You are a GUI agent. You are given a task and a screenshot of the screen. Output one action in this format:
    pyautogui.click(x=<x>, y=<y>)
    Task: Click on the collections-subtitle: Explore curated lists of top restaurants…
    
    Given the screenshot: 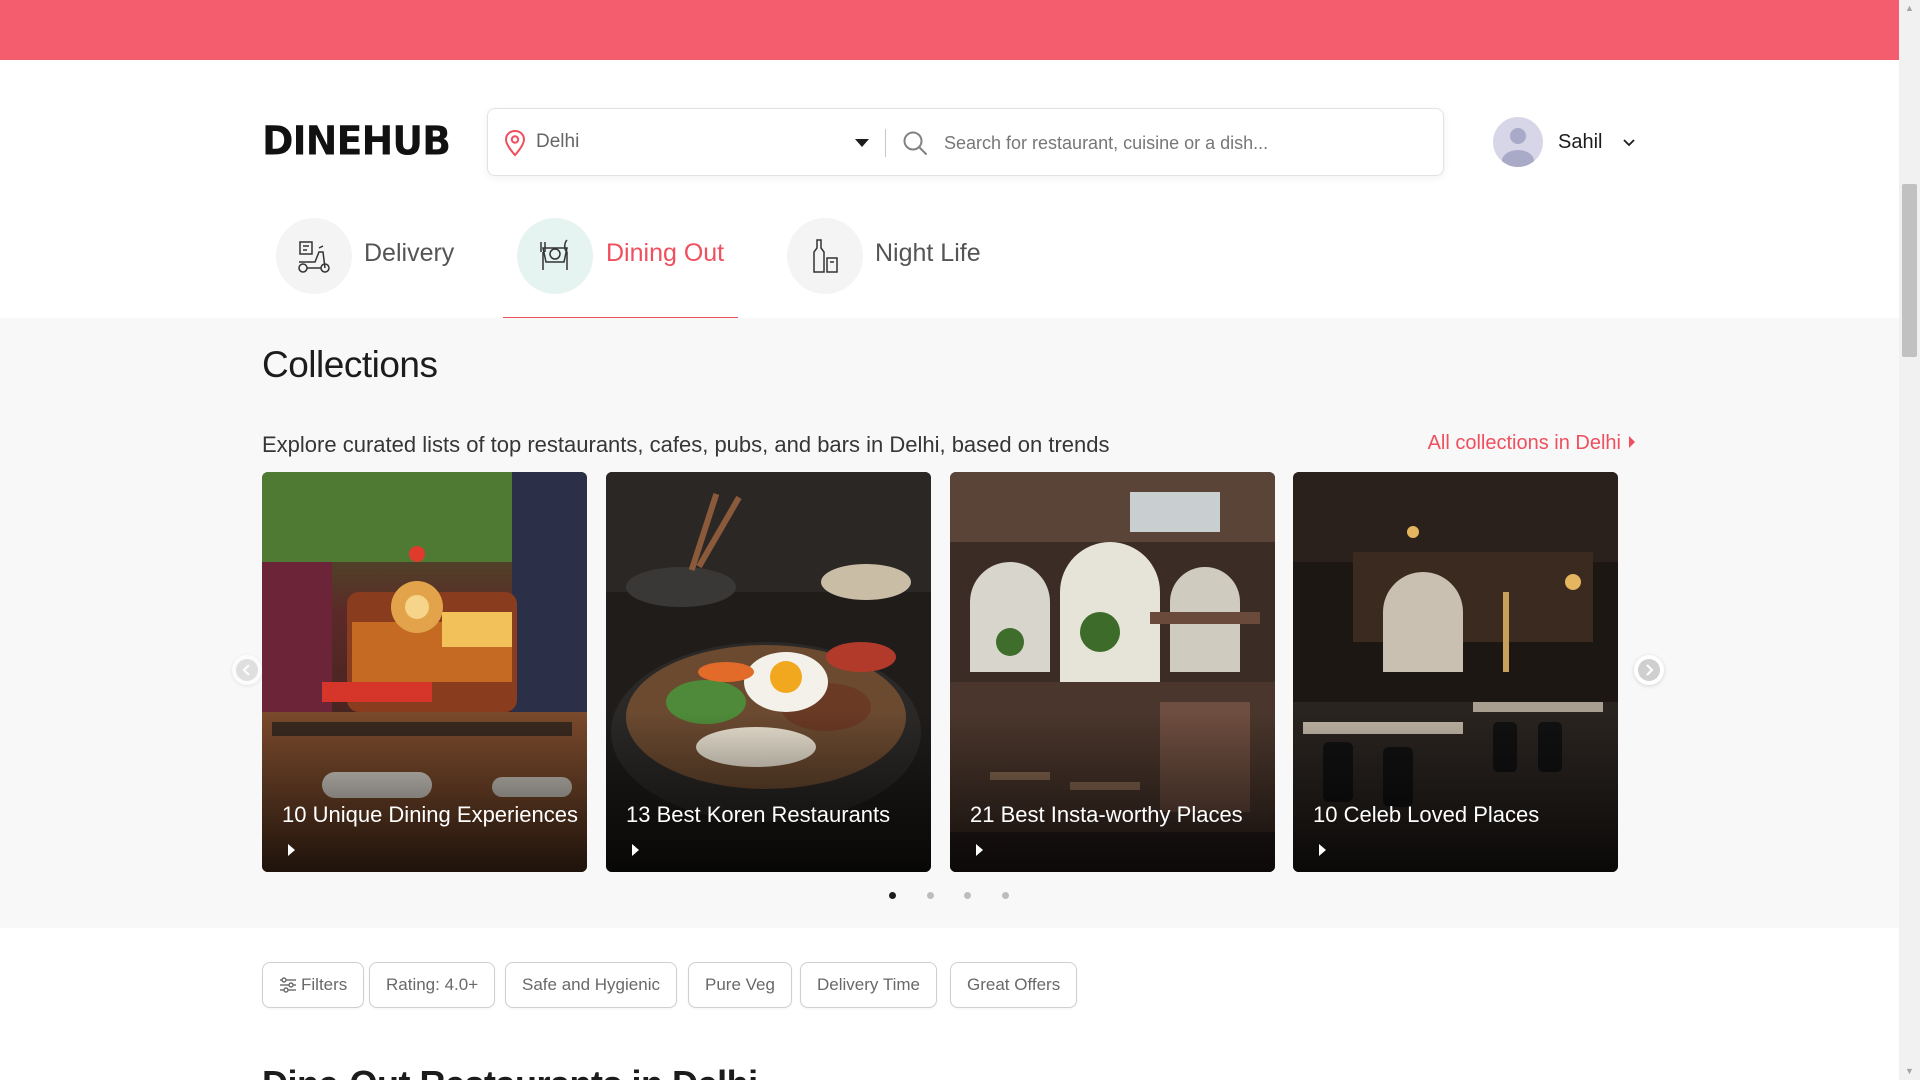 What is the action you would take?
    pyautogui.click(x=686, y=444)
    